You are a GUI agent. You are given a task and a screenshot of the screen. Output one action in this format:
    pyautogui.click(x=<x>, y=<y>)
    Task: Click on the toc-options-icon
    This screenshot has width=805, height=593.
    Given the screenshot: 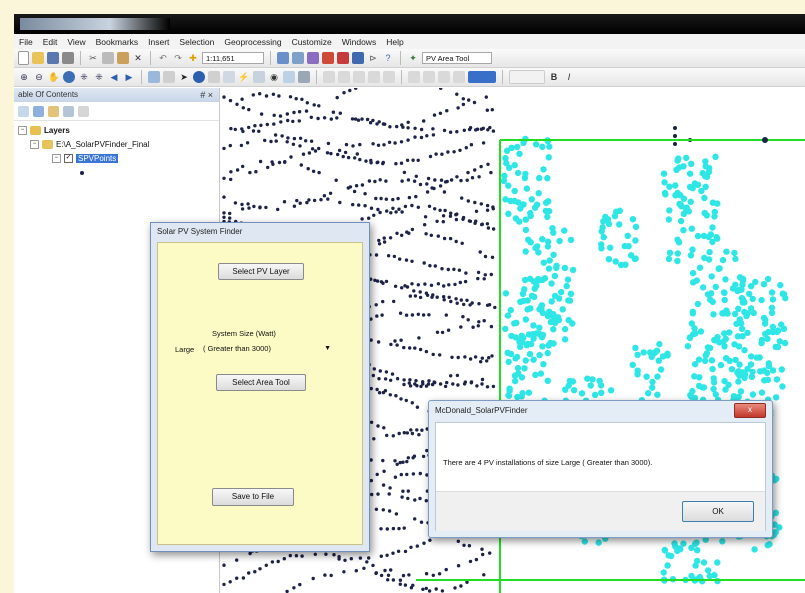 What is the action you would take?
    pyautogui.click(x=83, y=111)
    